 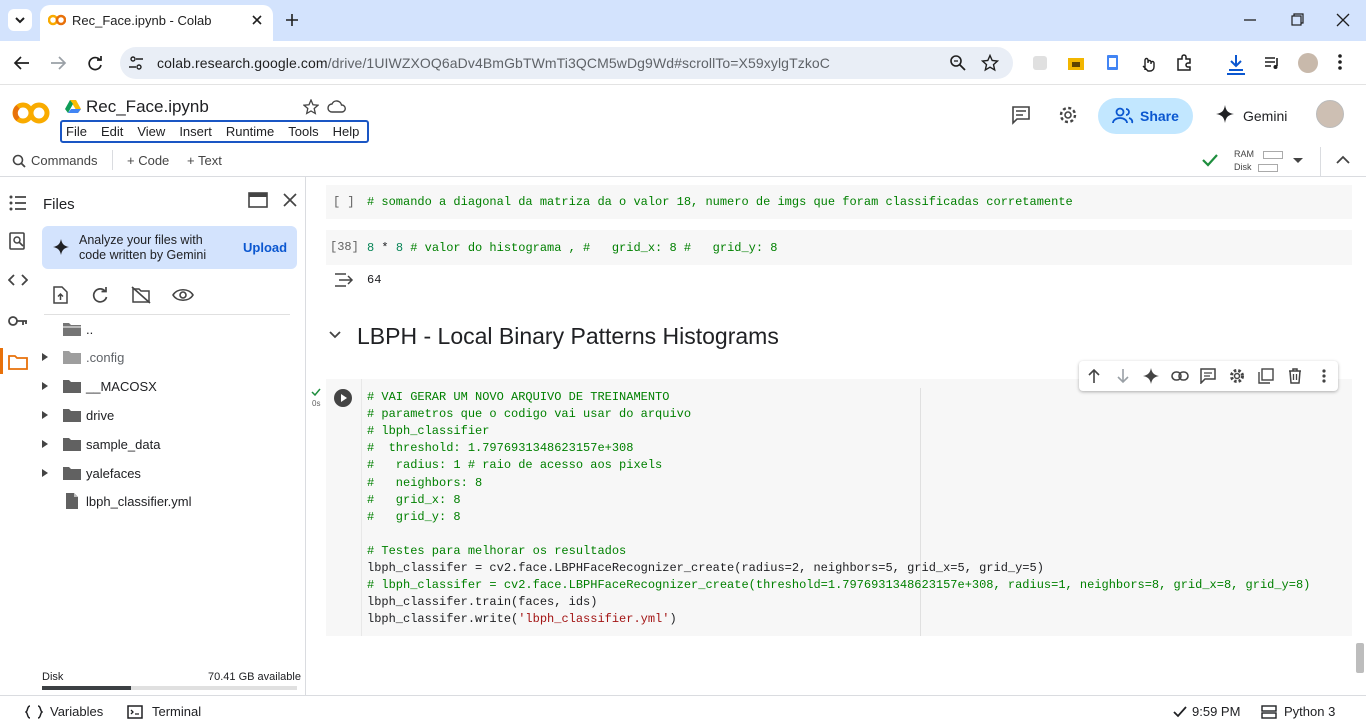 I want to click on tree-item-label: .., so click(x=90, y=329).